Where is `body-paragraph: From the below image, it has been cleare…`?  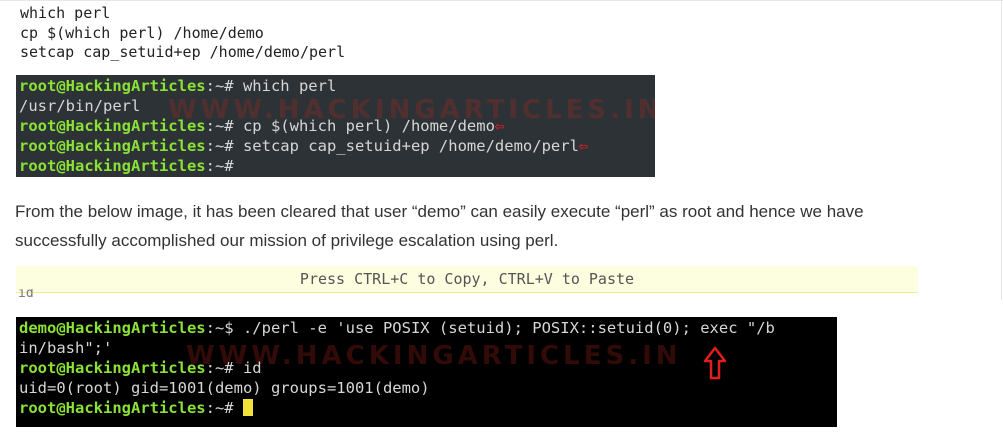 body-paragraph: From the below image, it has been cleare… is located at coordinates (439, 226).